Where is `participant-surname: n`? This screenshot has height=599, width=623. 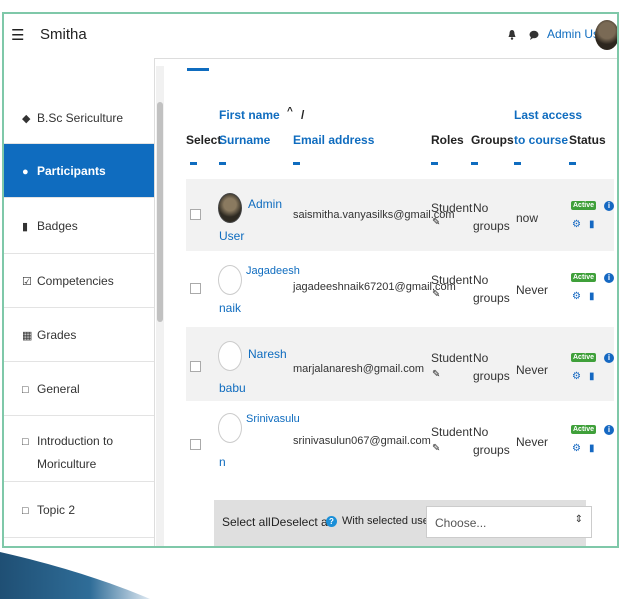 participant-surname: n is located at coordinates (222, 462).